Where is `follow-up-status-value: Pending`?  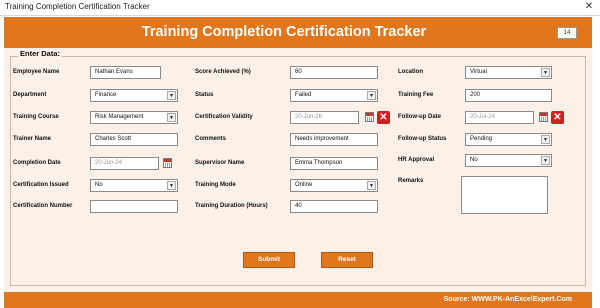 follow-up-status-value: Pending is located at coordinates (481, 139).